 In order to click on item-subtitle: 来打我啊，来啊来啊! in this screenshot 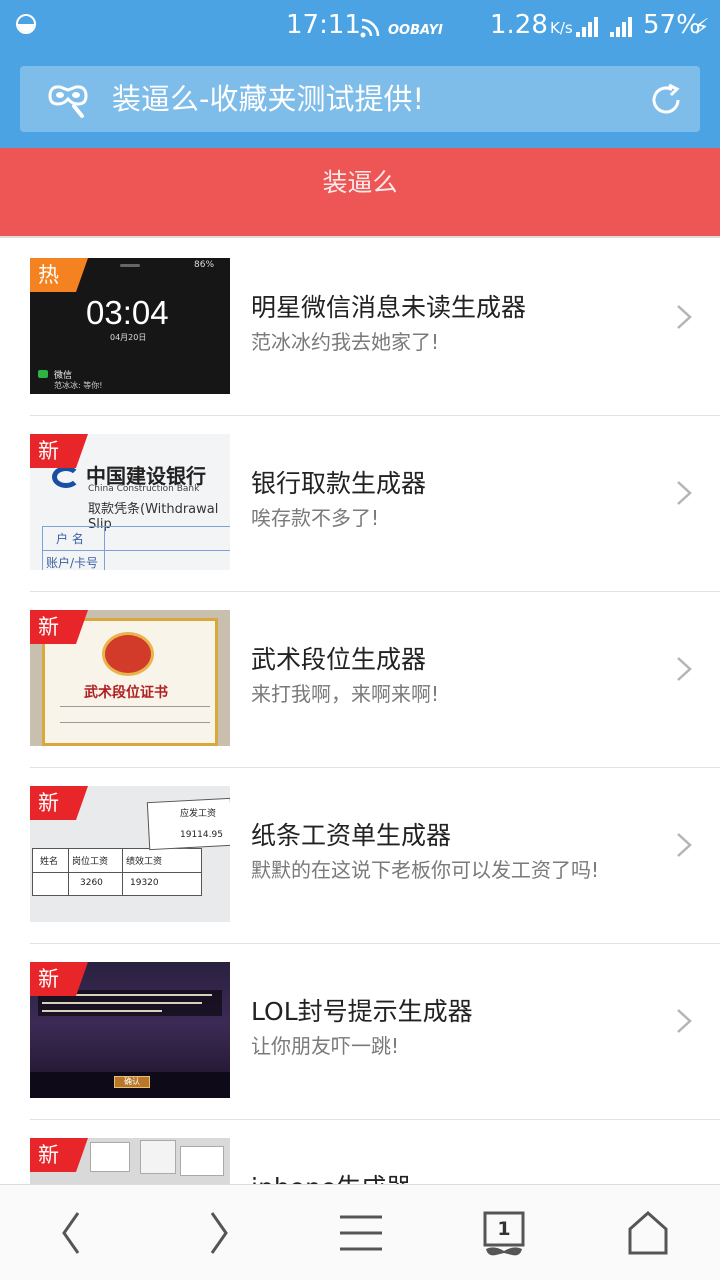, I will do `click(345, 694)`.